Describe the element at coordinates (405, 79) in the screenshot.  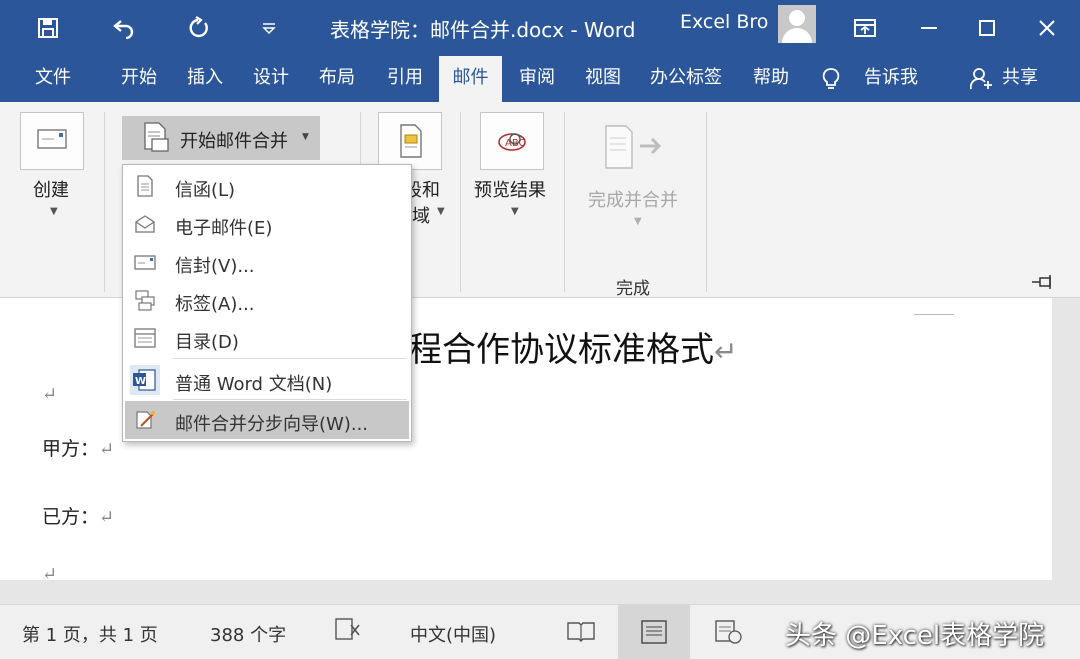
I see `tab-references: 引用` at that location.